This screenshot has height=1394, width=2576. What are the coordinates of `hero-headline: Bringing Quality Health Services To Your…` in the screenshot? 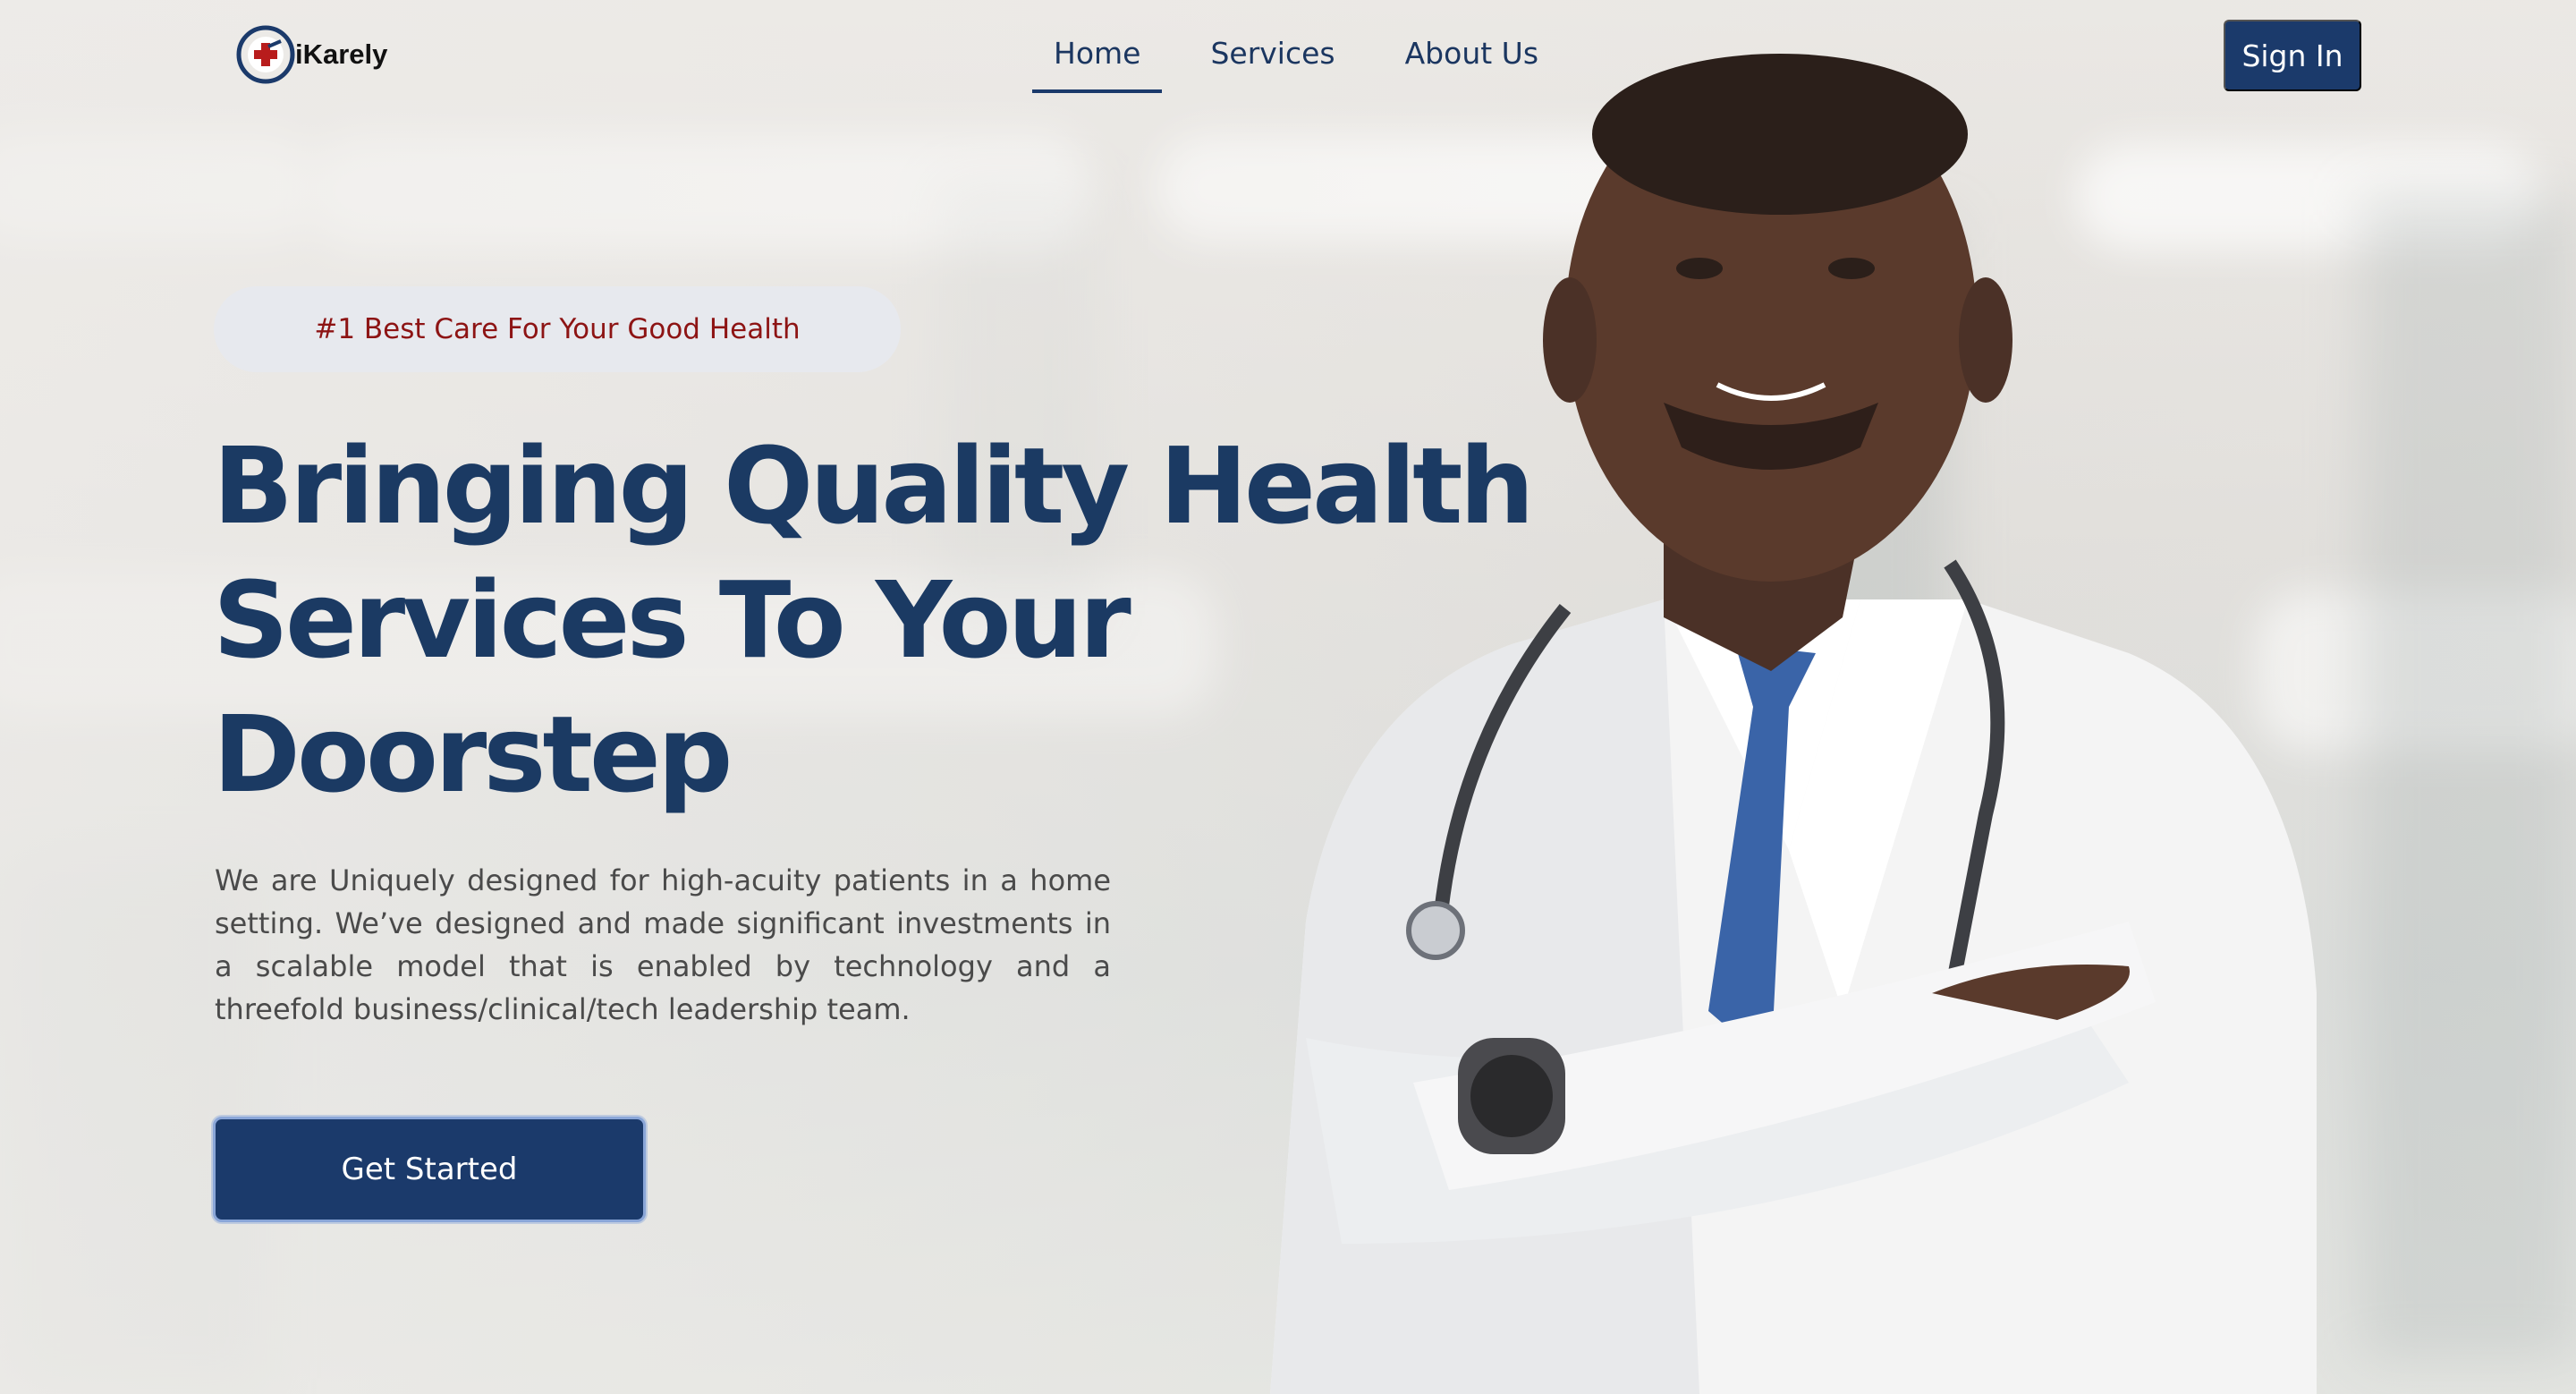 It's located at (874, 620).